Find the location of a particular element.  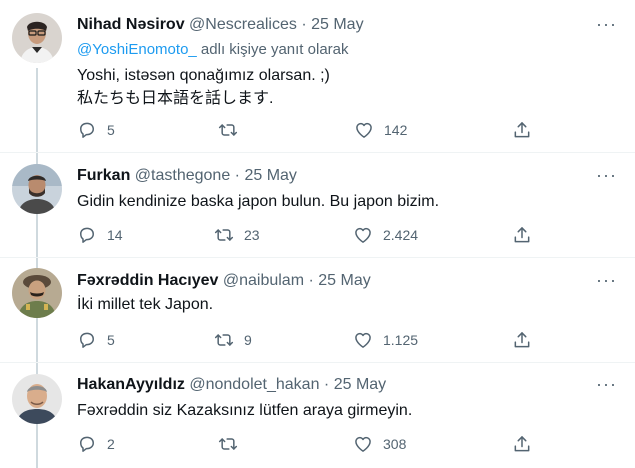

tweet-text-line: İki millet tek Japon. is located at coordinates (145, 304).